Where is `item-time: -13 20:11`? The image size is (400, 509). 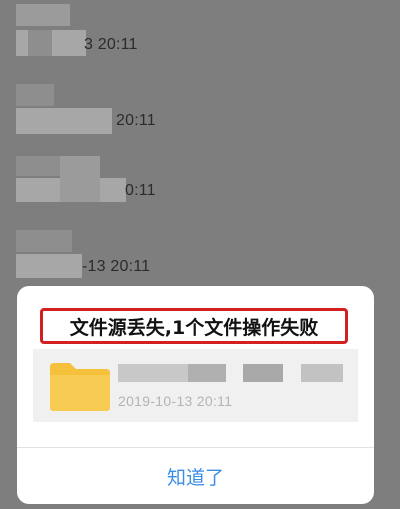 item-time: -13 20:11 is located at coordinates (116, 266).